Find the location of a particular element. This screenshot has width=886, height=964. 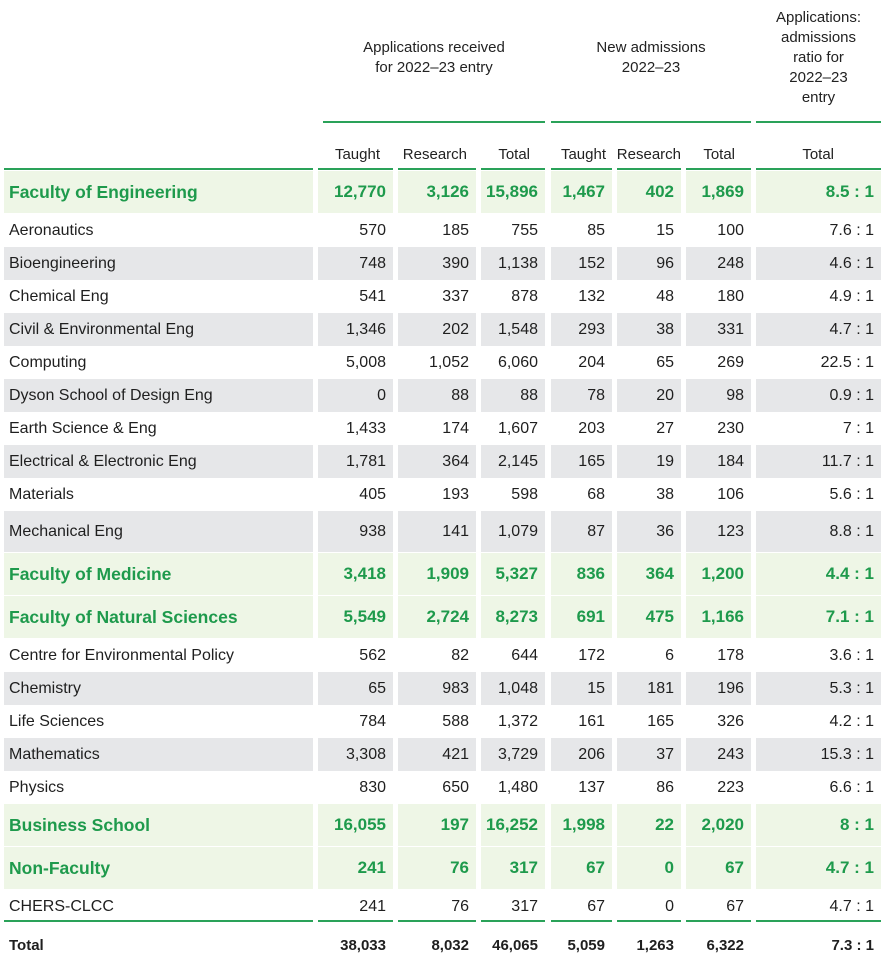

row-label: Electrical & Electronic Eng is located at coordinates (103, 461).